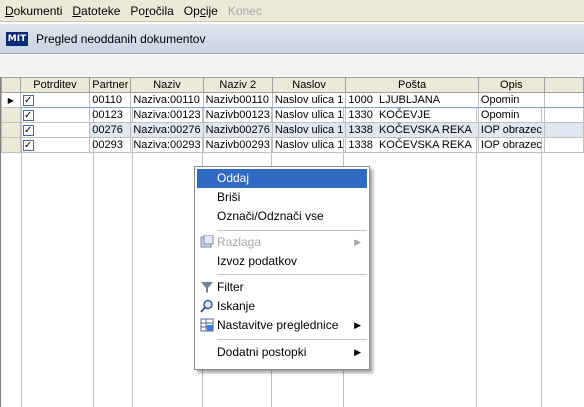  I want to click on menu-dokumenti: Dokumenti, so click(33, 11).